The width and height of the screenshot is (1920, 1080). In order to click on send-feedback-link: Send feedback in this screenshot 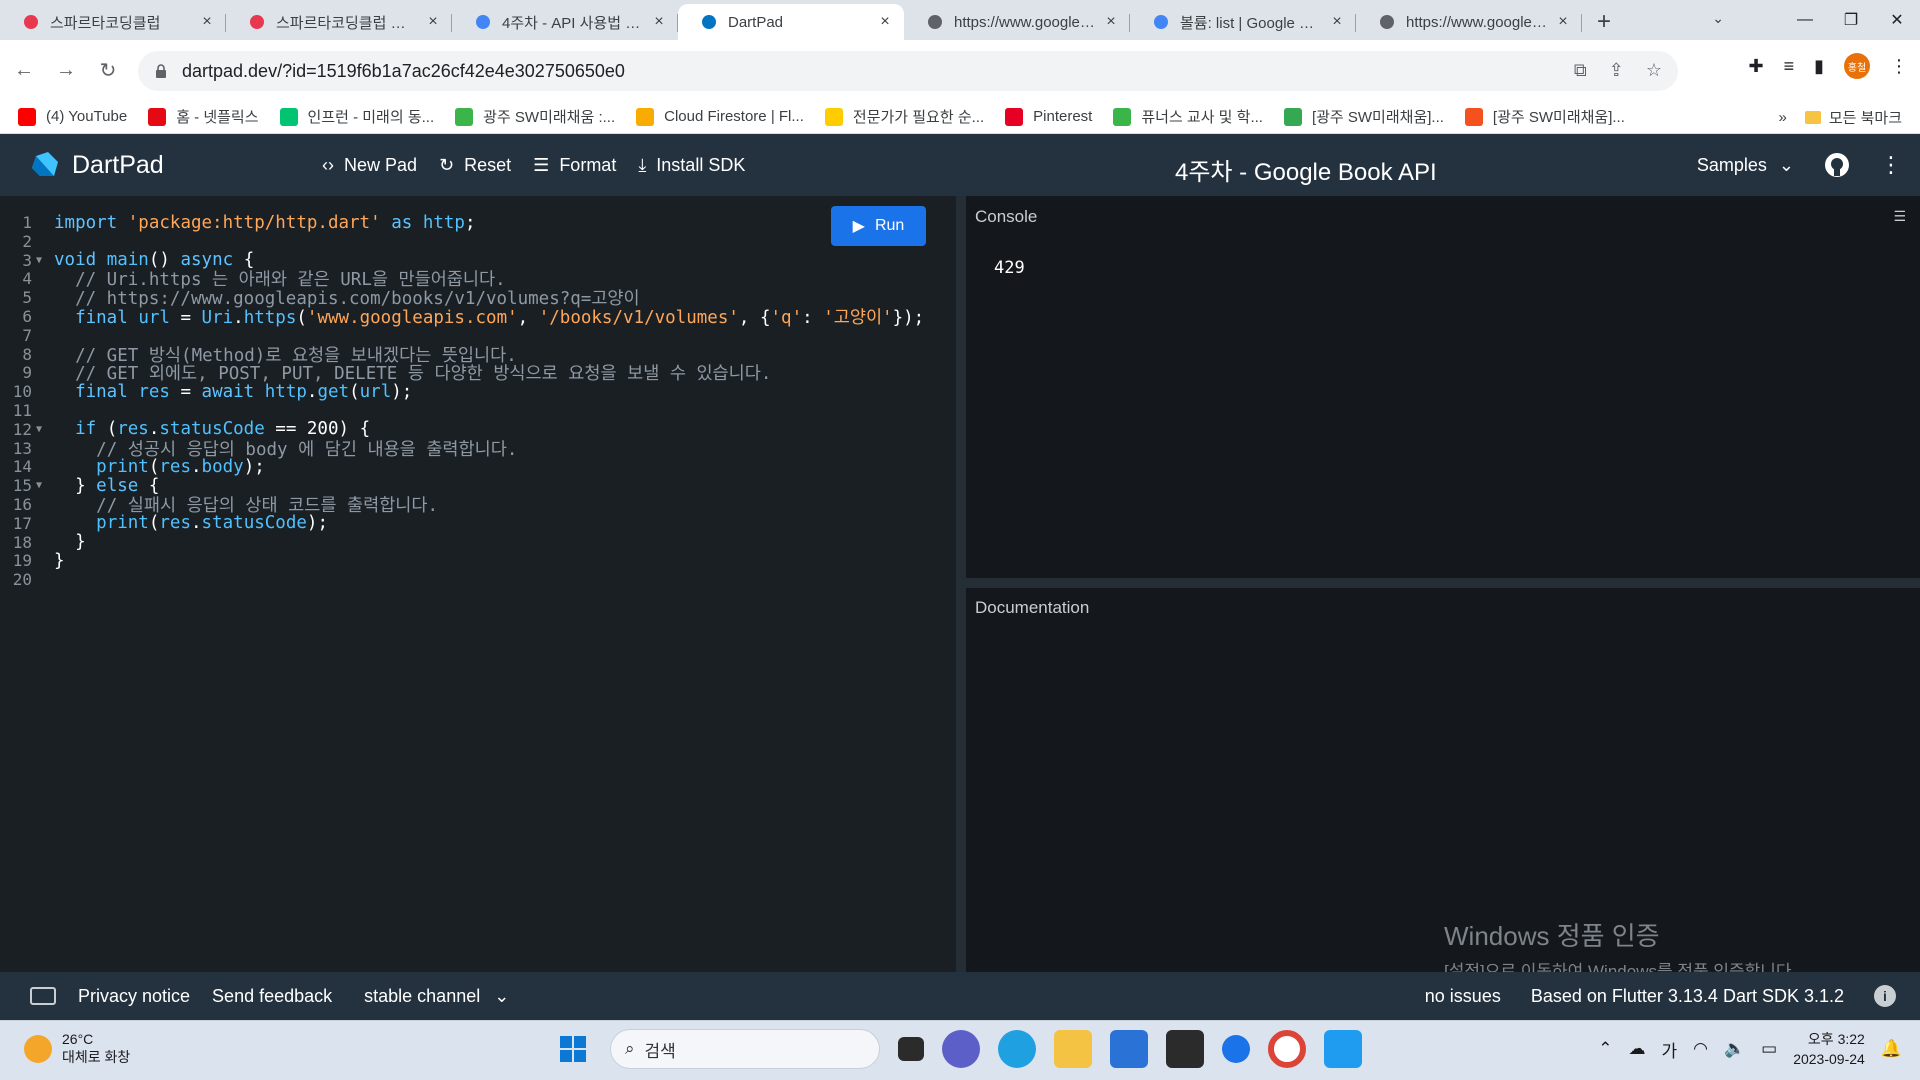, I will do `click(272, 996)`.